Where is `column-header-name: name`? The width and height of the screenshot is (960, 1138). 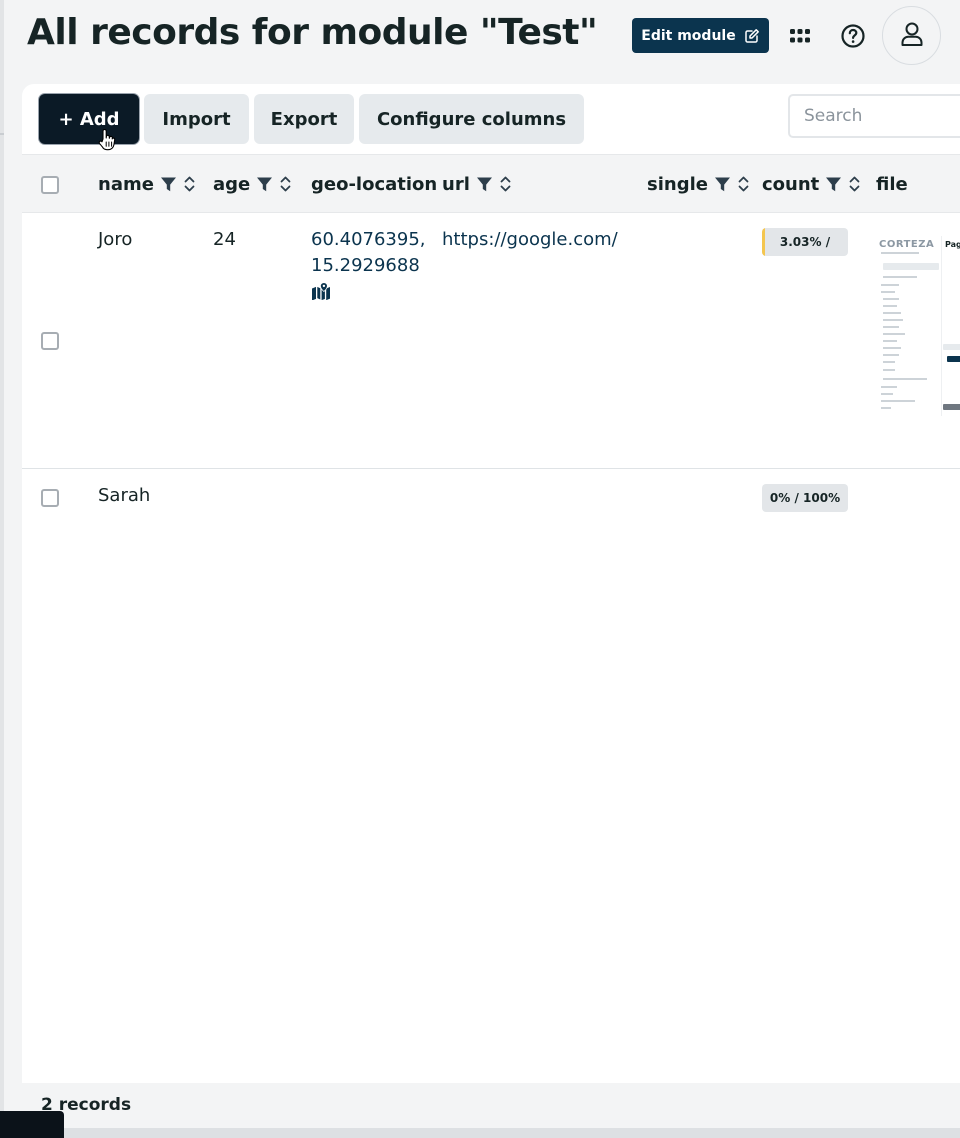
column-header-name: name is located at coordinates (146, 184).